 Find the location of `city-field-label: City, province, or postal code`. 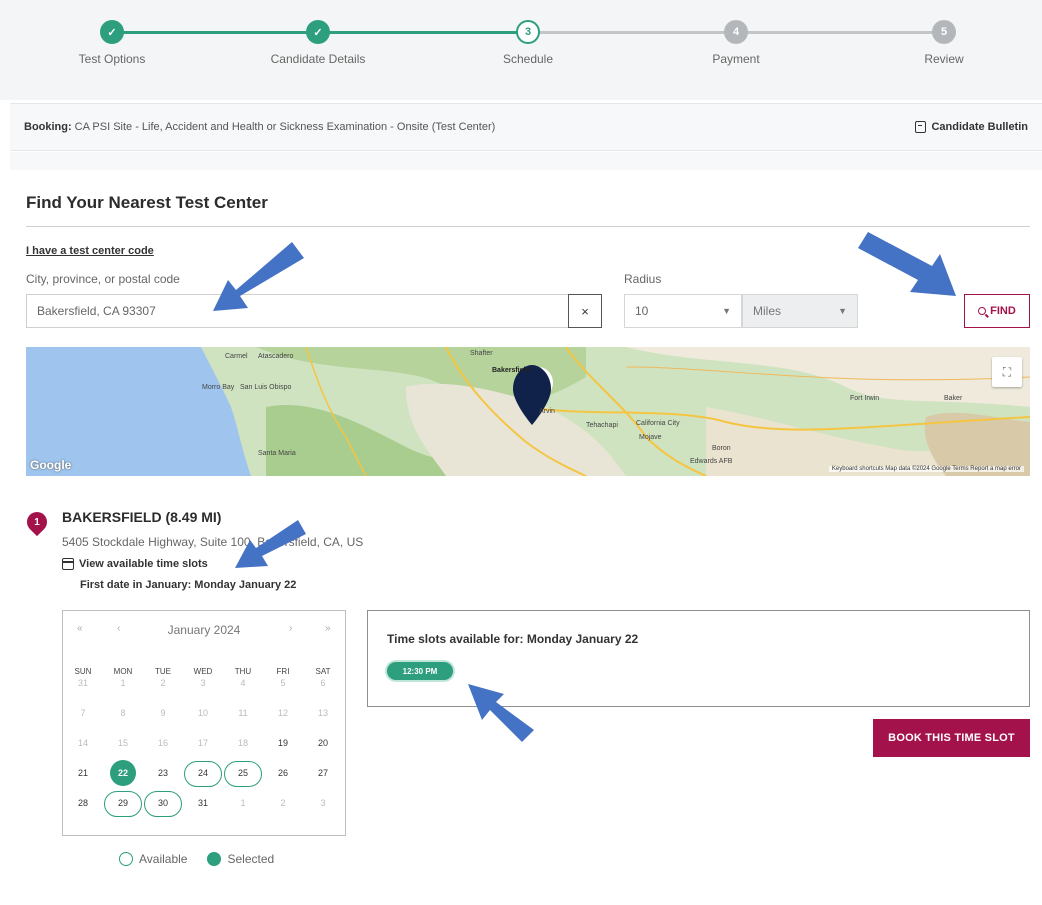

city-field-label: City, province, or postal code is located at coordinates (103, 279).